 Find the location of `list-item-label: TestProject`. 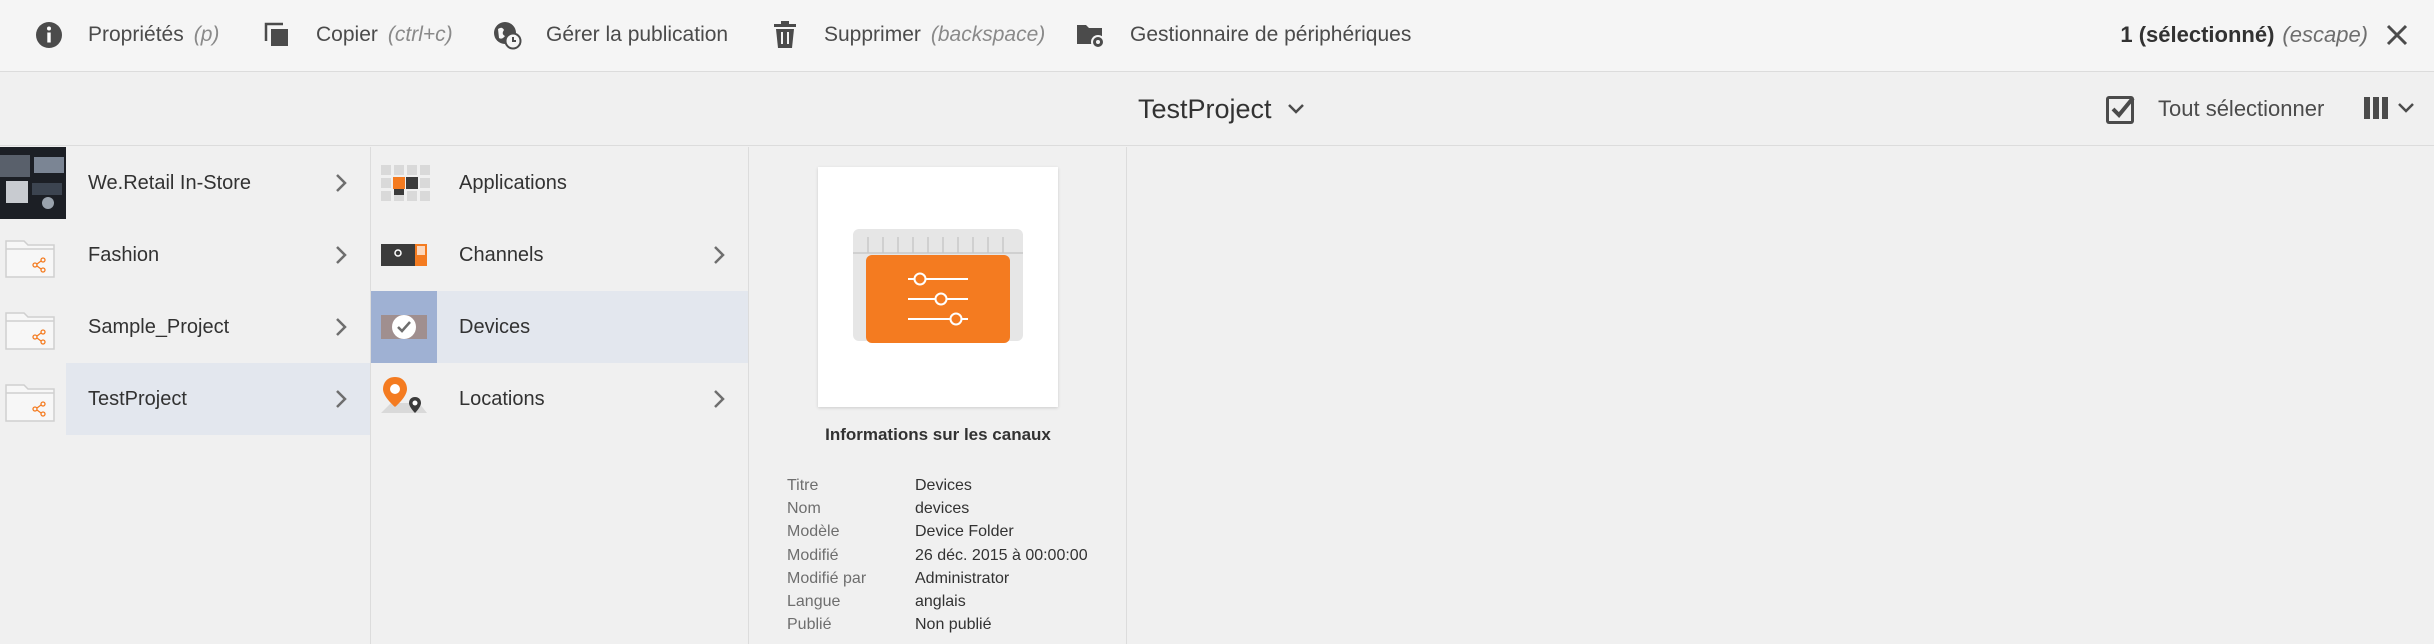

list-item-label: TestProject is located at coordinates (137, 398).